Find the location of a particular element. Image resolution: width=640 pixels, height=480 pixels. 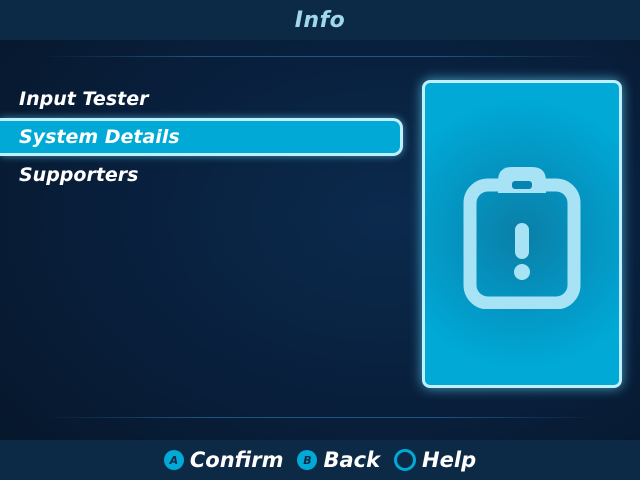

clipboard-alert-icon is located at coordinates (522, 238).